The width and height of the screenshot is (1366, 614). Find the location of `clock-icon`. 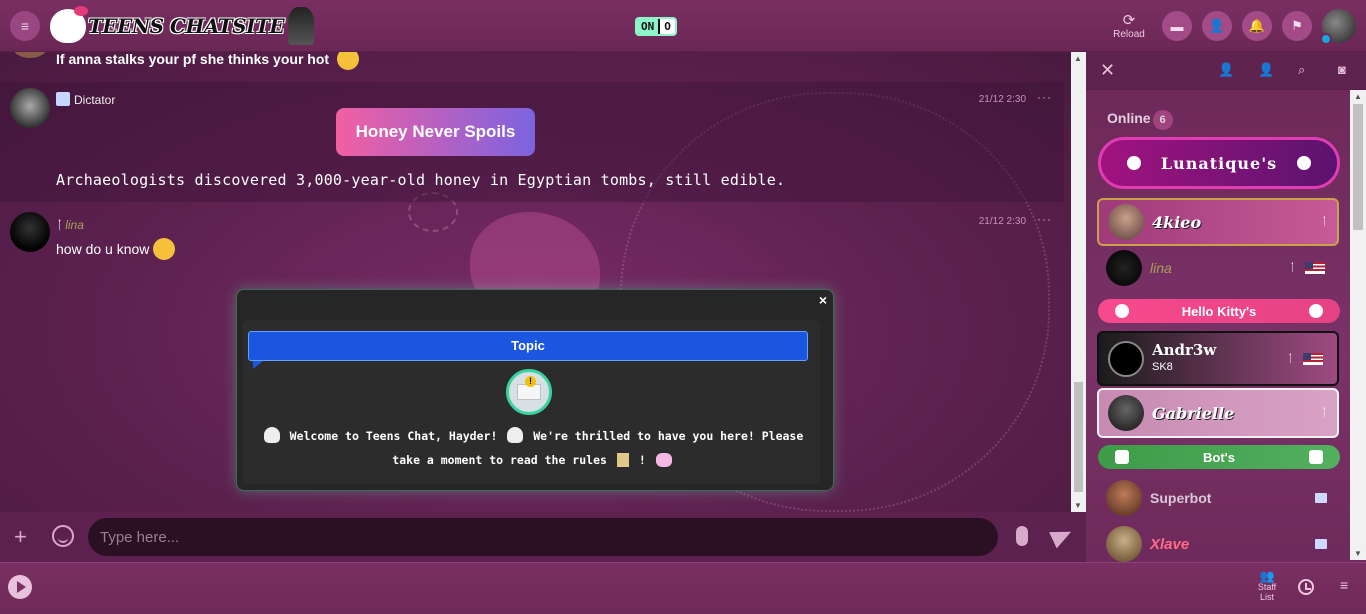

clock-icon is located at coordinates (1306, 587).